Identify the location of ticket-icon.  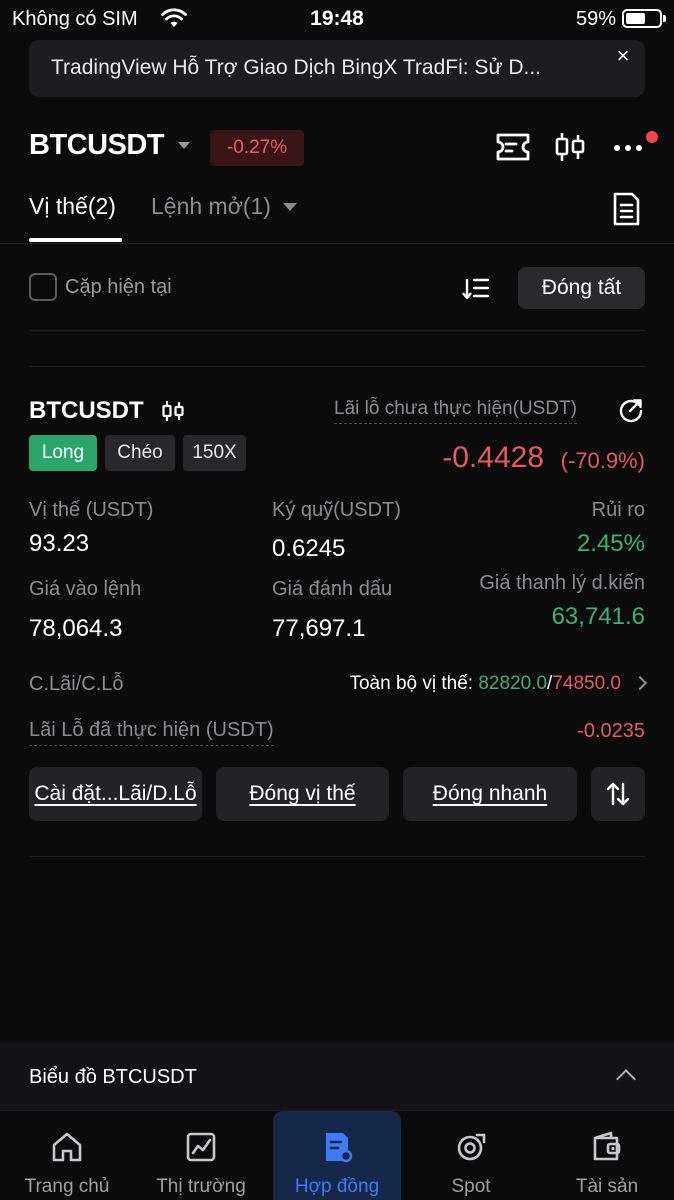
(513, 147).